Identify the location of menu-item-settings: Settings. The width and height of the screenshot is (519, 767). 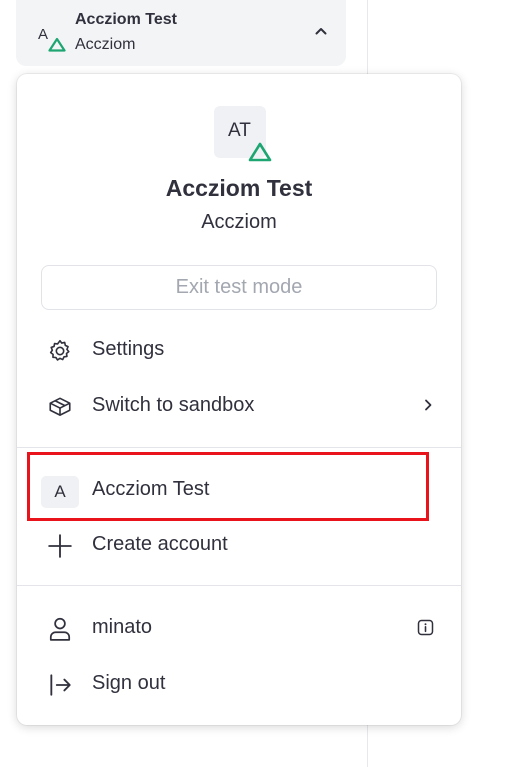
(239, 350).